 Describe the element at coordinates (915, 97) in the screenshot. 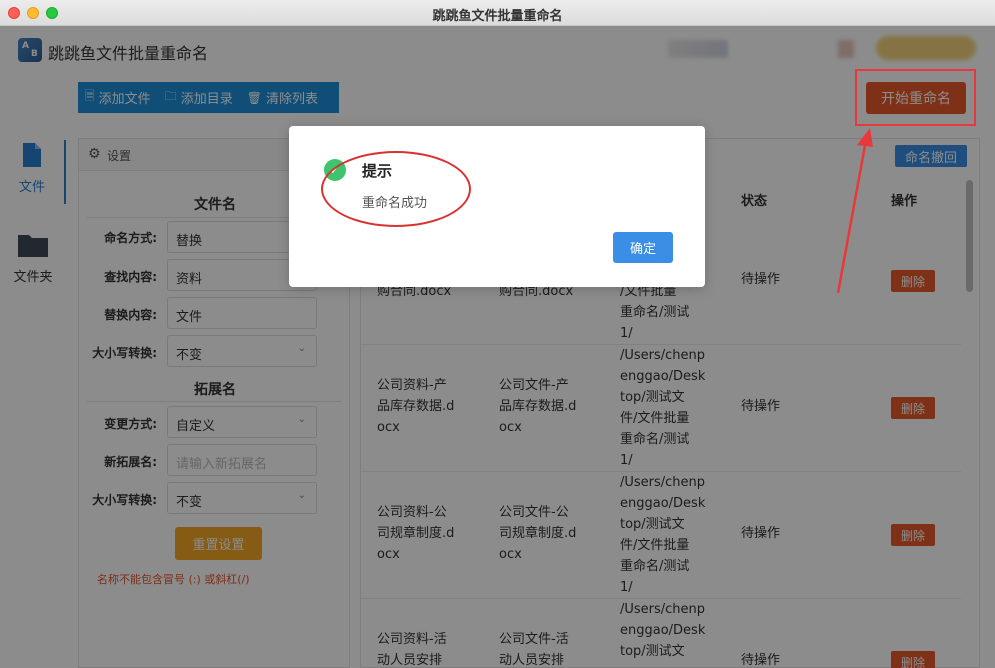

I see `annotation-highlight-frame` at that location.